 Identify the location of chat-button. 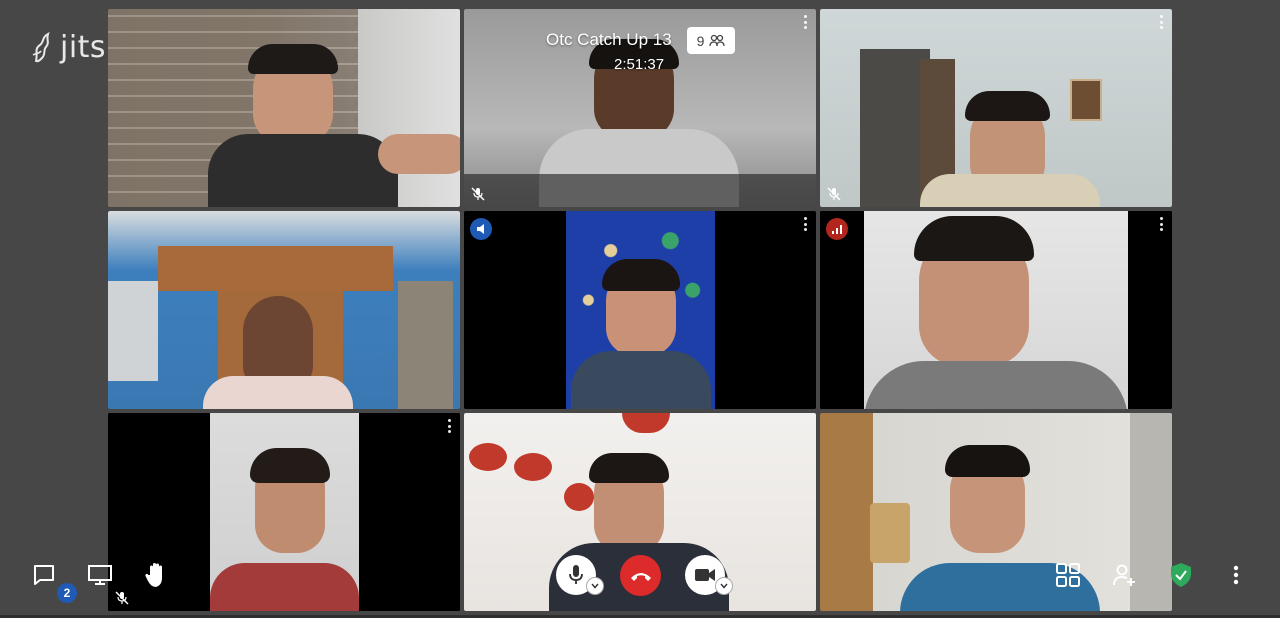
(44, 575).